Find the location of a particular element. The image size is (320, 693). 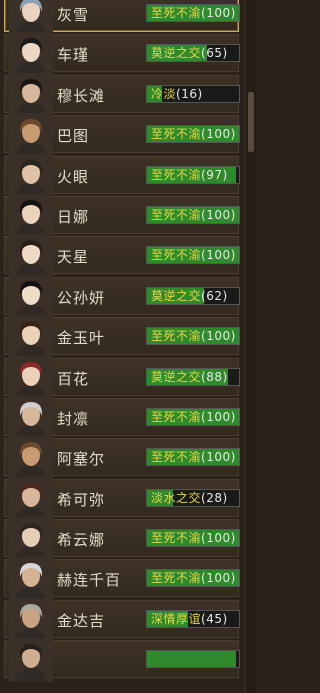

affinity-value: (88) is located at coordinates (214, 376).